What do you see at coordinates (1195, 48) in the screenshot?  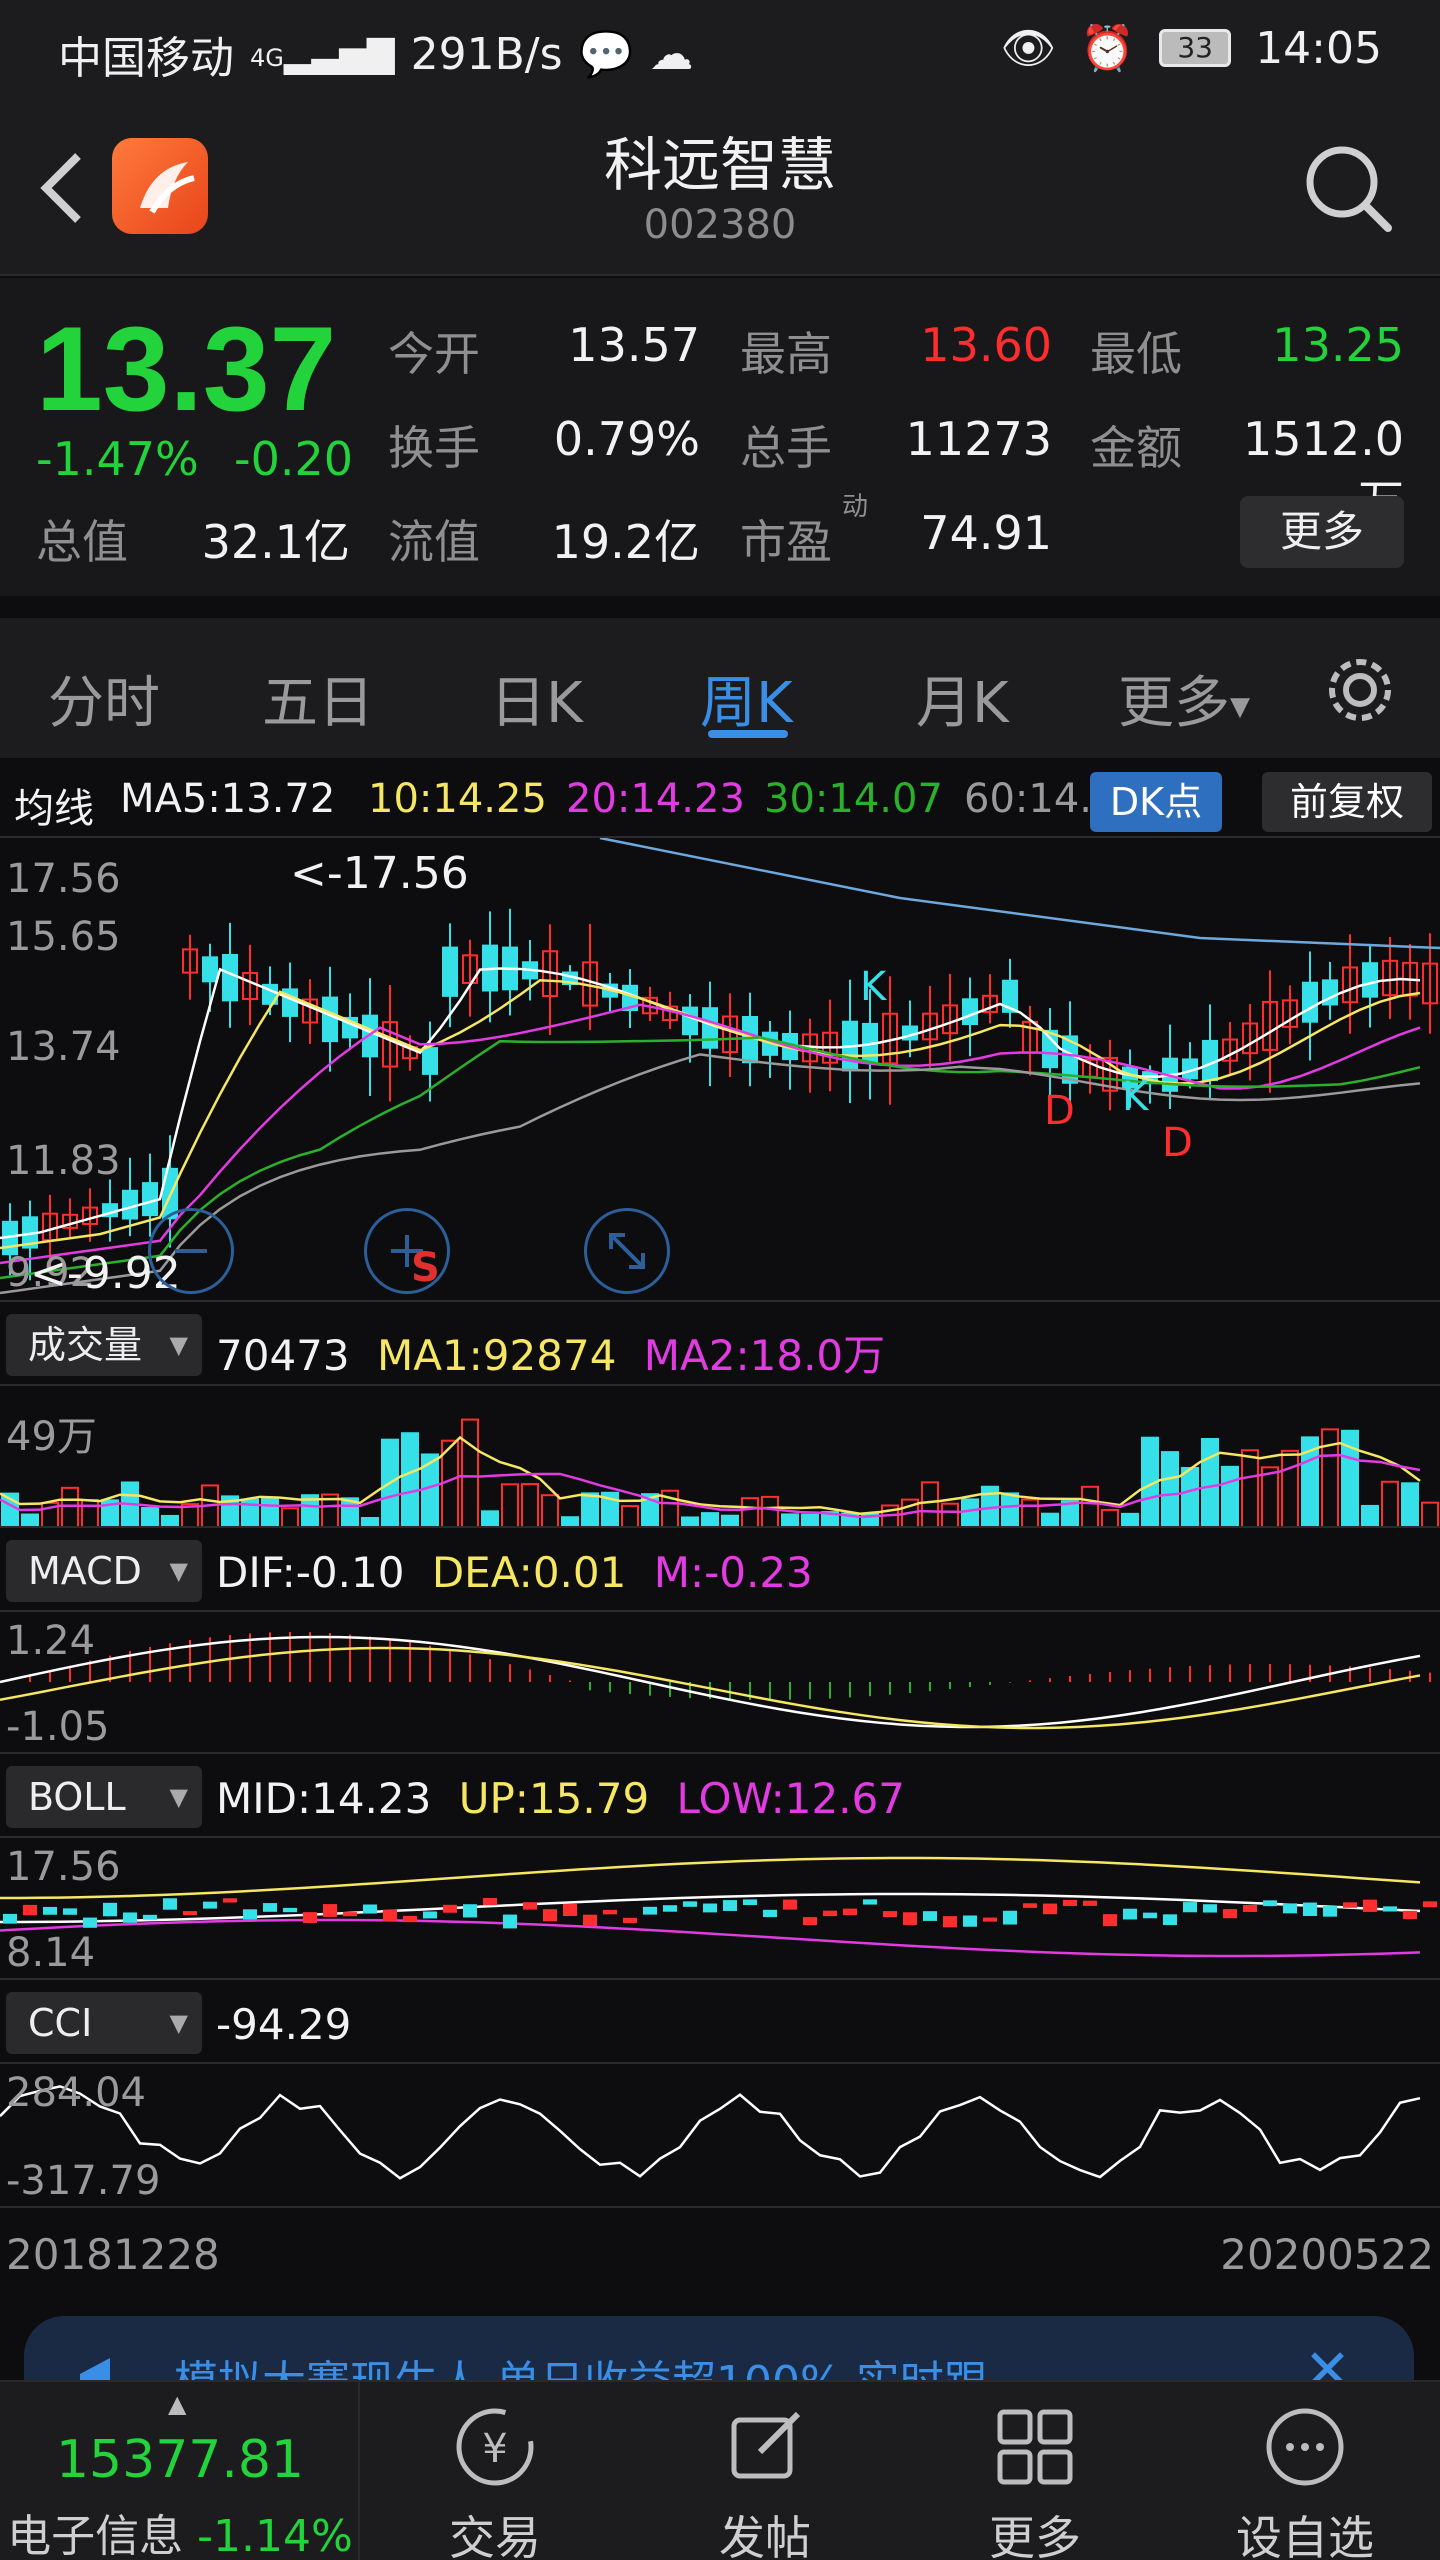 I see `battery-icon: 33` at bounding box center [1195, 48].